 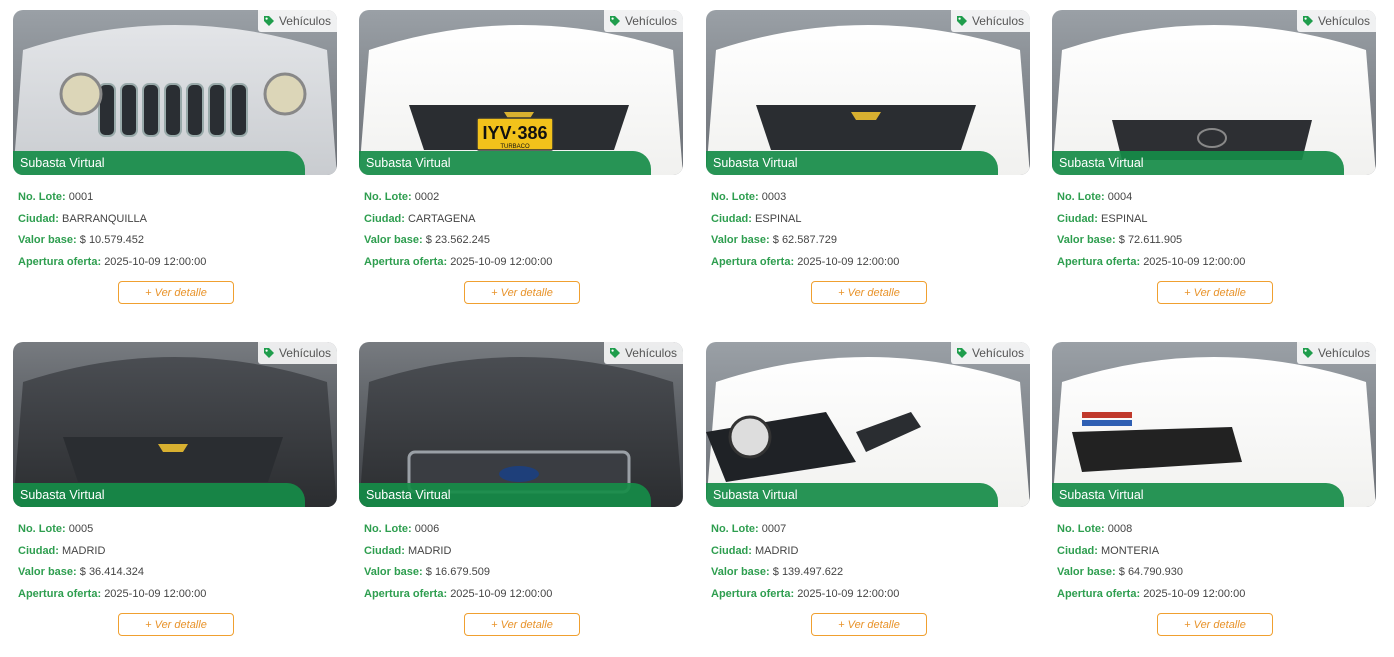 What do you see at coordinates (1130, 550) in the screenshot?
I see `city-value: MONTERIA` at bounding box center [1130, 550].